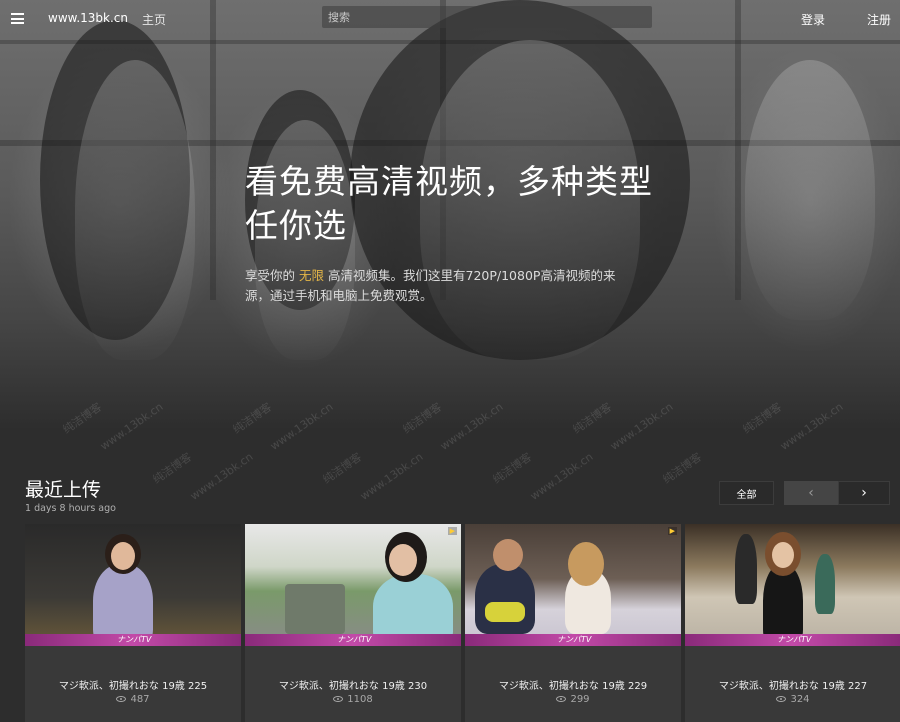 This screenshot has width=900, height=722. What do you see at coordinates (88, 18) in the screenshot?
I see `site-name: www.13bk.cn` at bounding box center [88, 18].